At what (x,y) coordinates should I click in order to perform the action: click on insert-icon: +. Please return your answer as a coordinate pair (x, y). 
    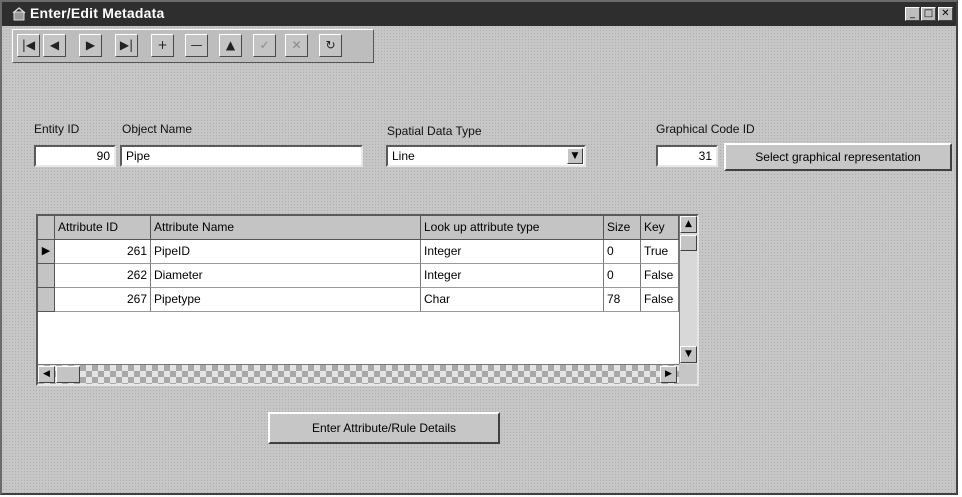
    Looking at the image, I should click on (162, 45).